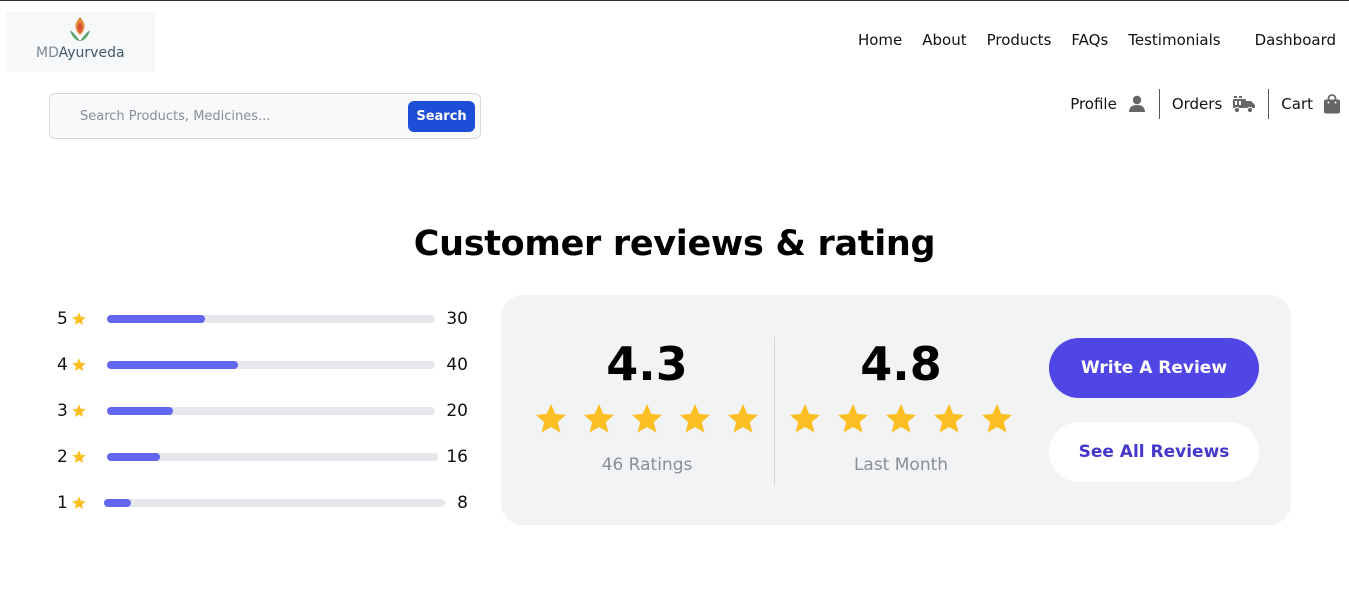 This screenshot has width=1349, height=600. What do you see at coordinates (62, 319) in the screenshot?
I see `rating-star-level: 5` at bounding box center [62, 319].